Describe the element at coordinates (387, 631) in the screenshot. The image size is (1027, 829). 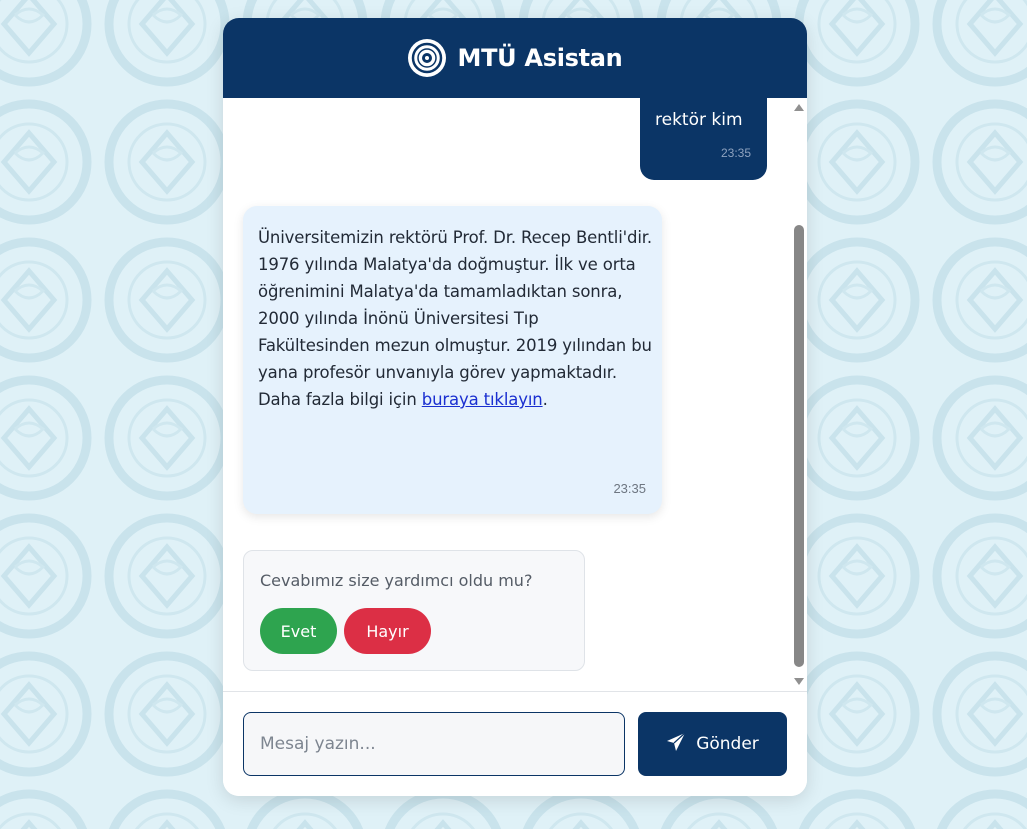
I see `feedback-no-button: Hayır` at that location.